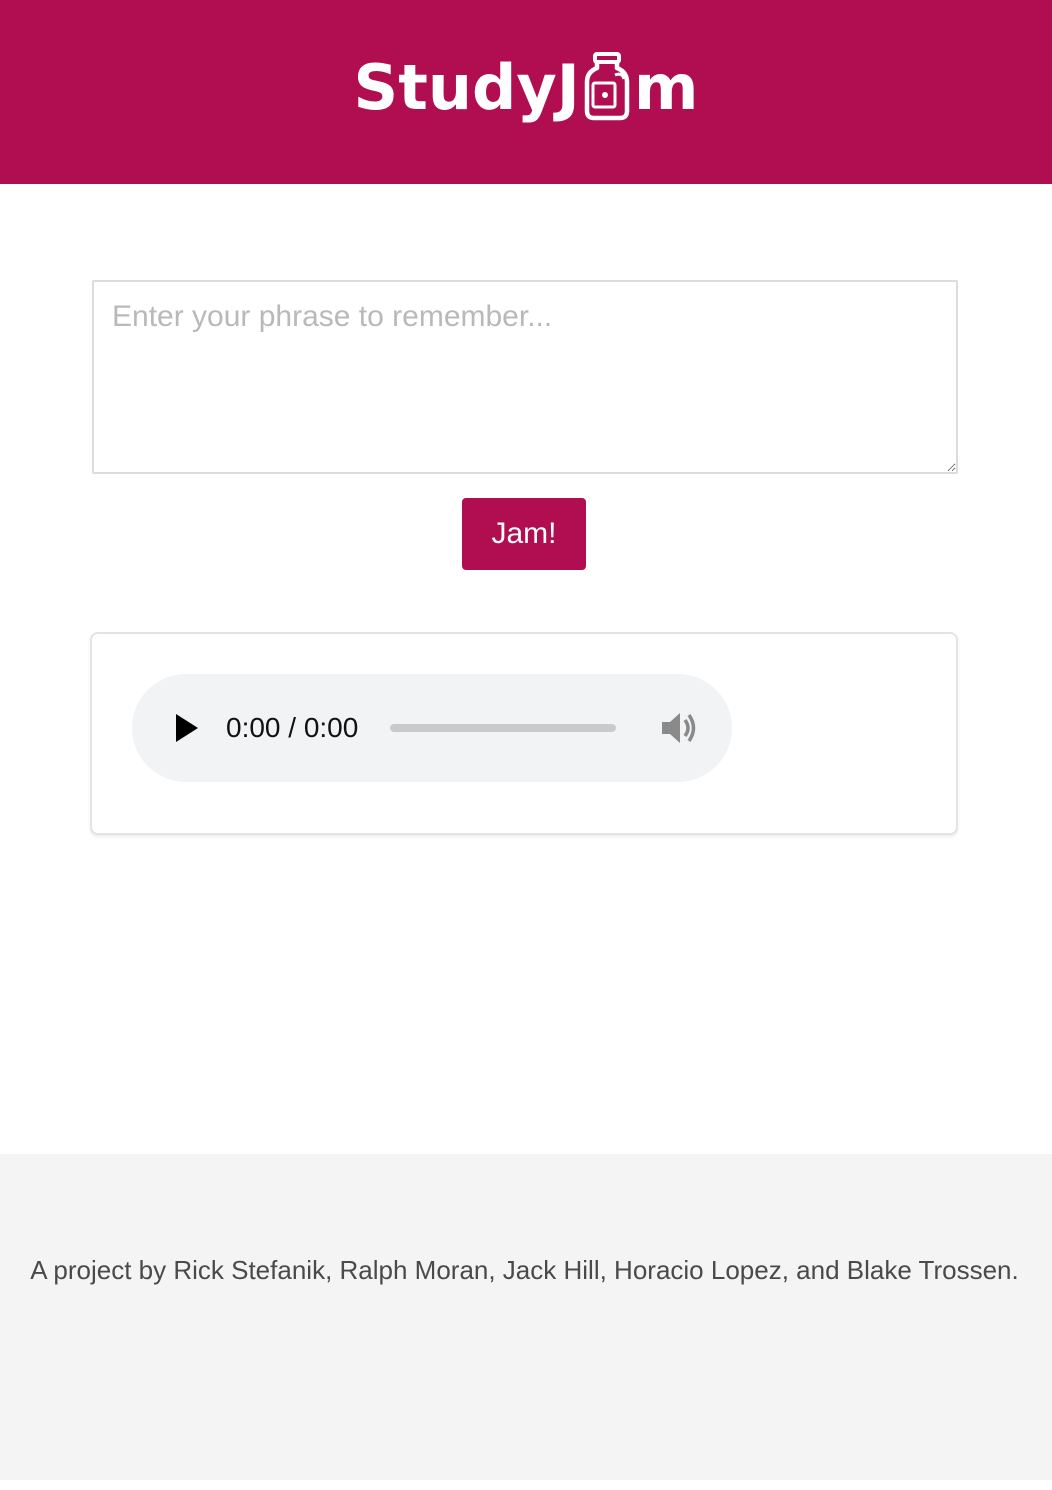 The image size is (1052, 1490). I want to click on volume-icon, so click(680, 728).